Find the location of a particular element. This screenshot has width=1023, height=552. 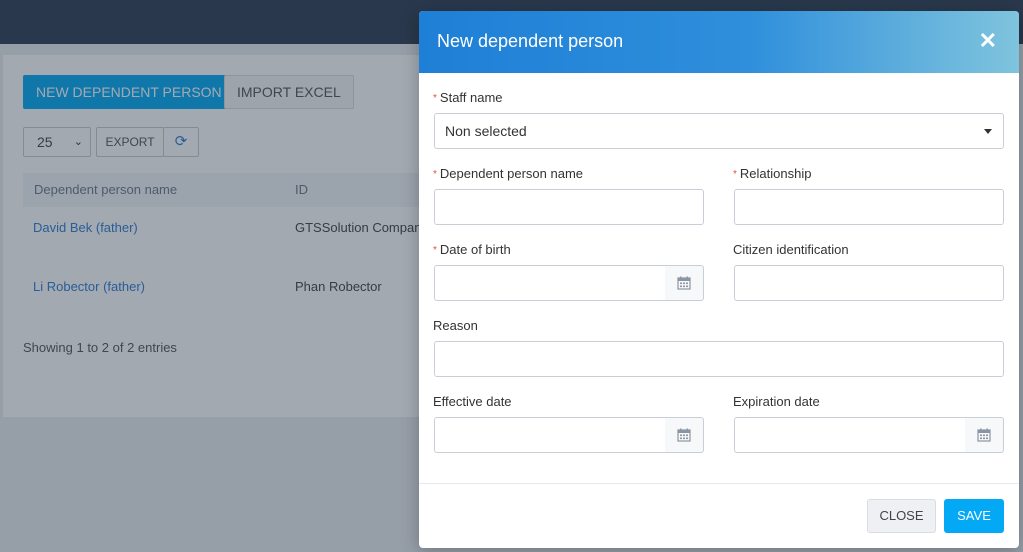

date-of-birth-input is located at coordinates (550, 283).